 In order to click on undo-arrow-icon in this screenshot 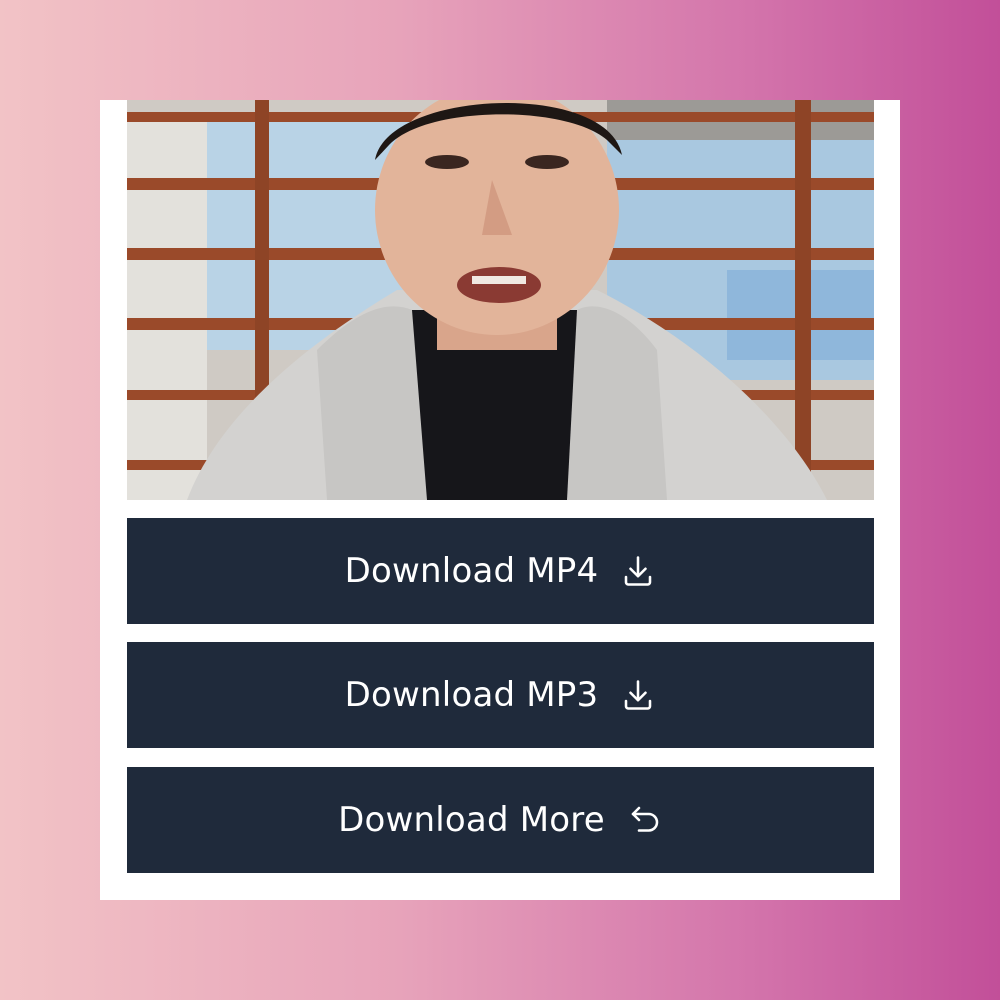, I will do `click(645, 820)`.